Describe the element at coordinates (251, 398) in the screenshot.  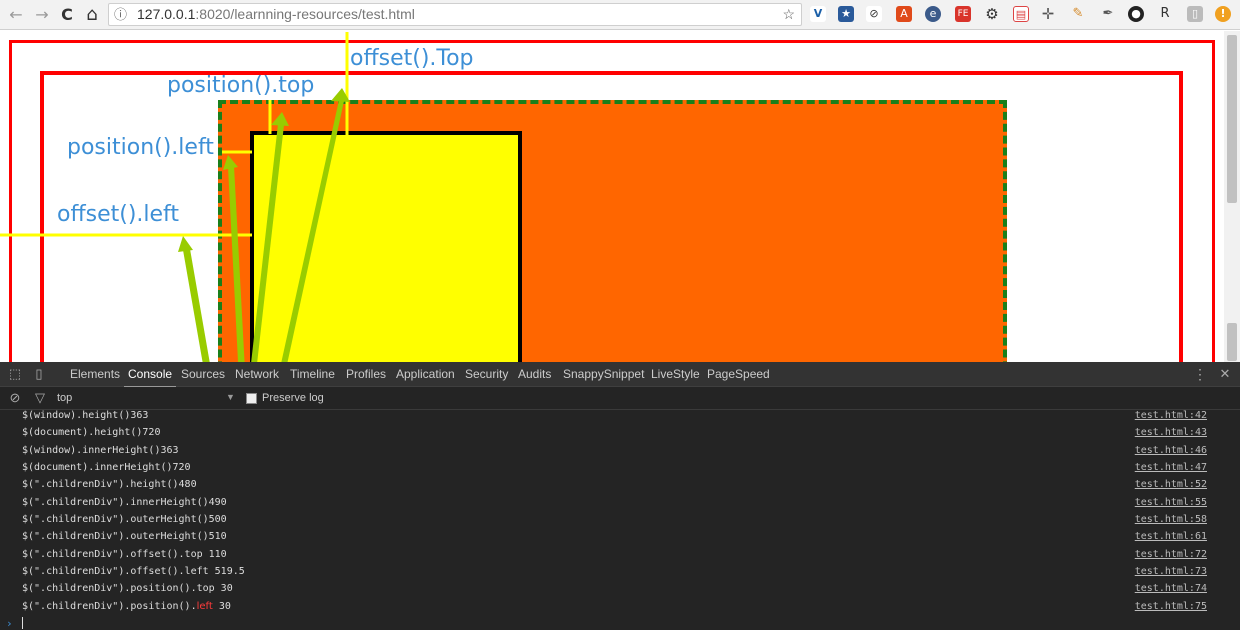
I see `preserve-log-checkbox` at that location.